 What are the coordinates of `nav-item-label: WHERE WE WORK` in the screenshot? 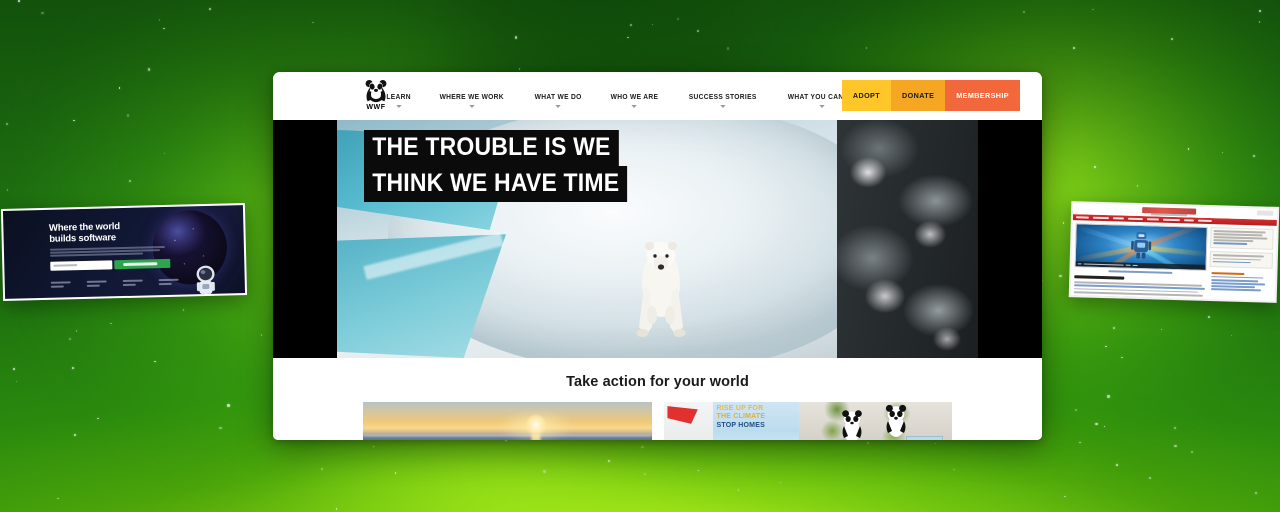 It's located at (472, 96).